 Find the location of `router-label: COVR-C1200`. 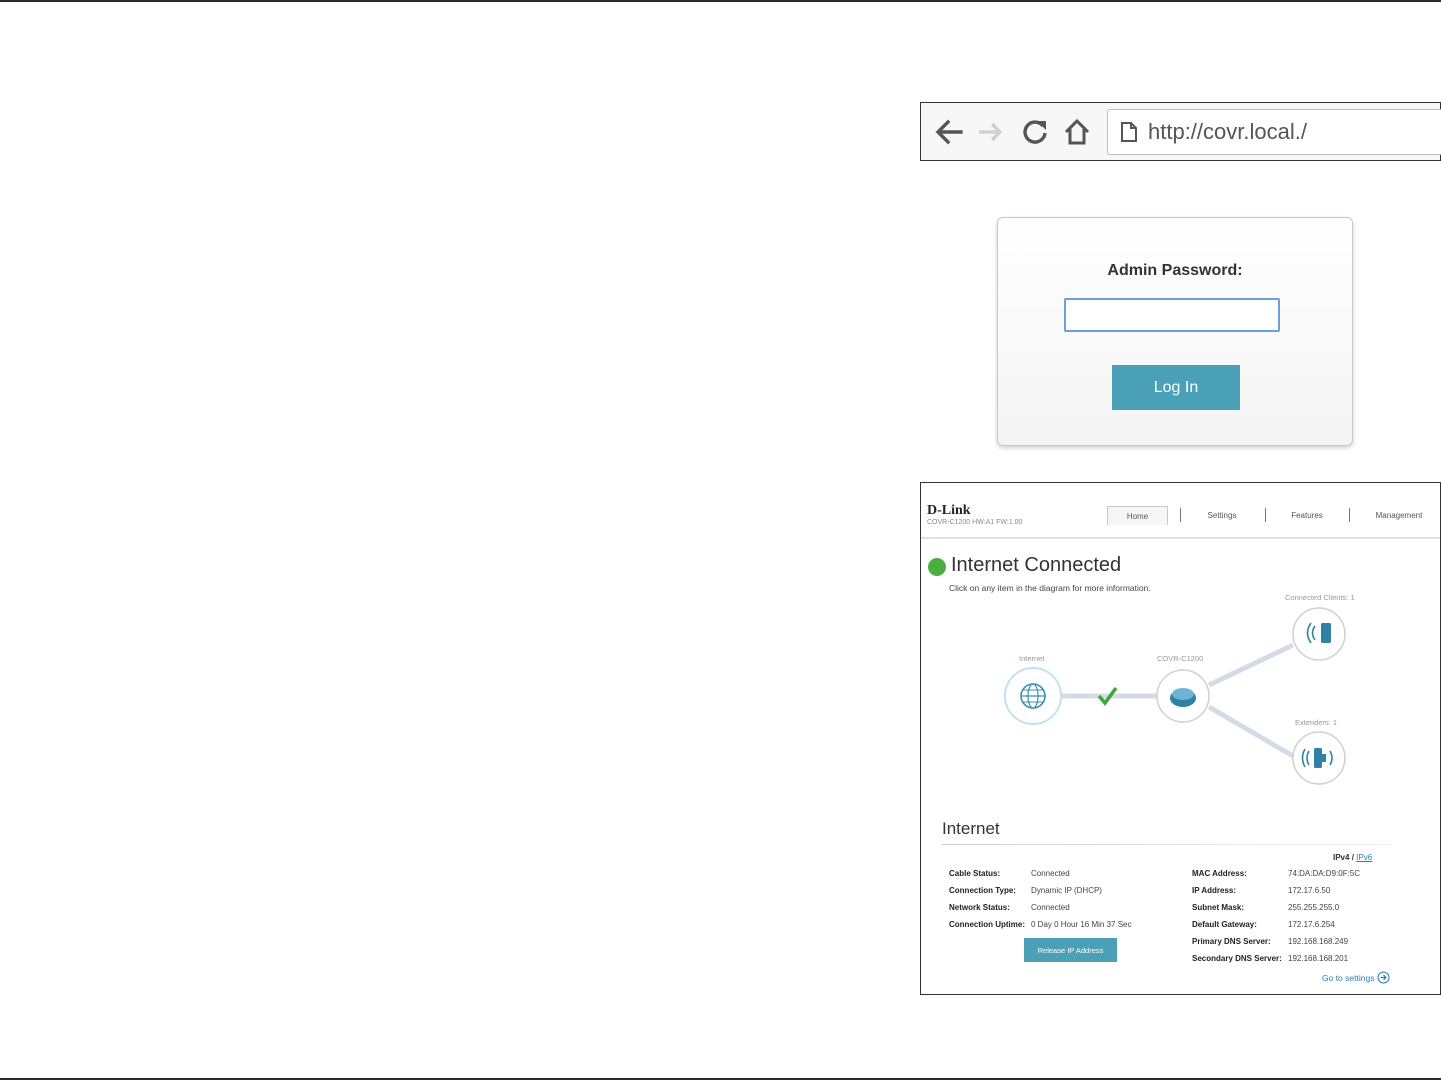

router-label: COVR-C1200 is located at coordinates (1180, 658).